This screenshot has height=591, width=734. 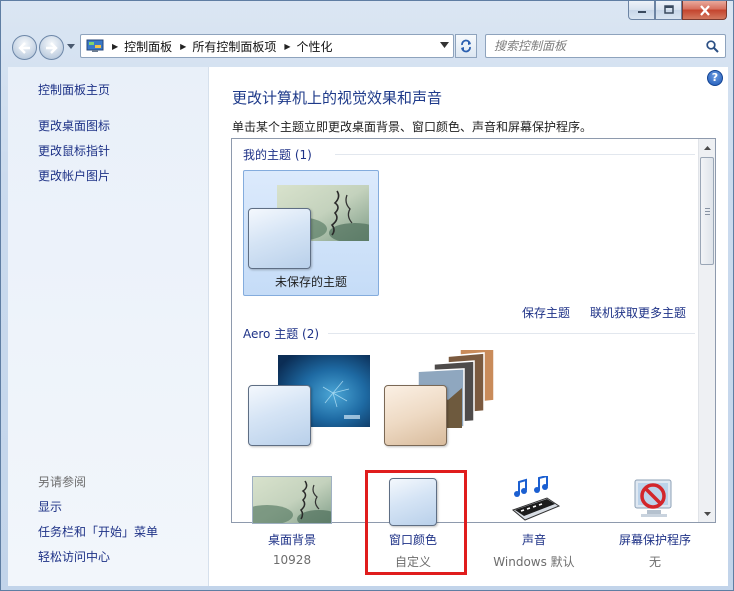 I want to click on chevron-down-icon, so click(x=444, y=45).